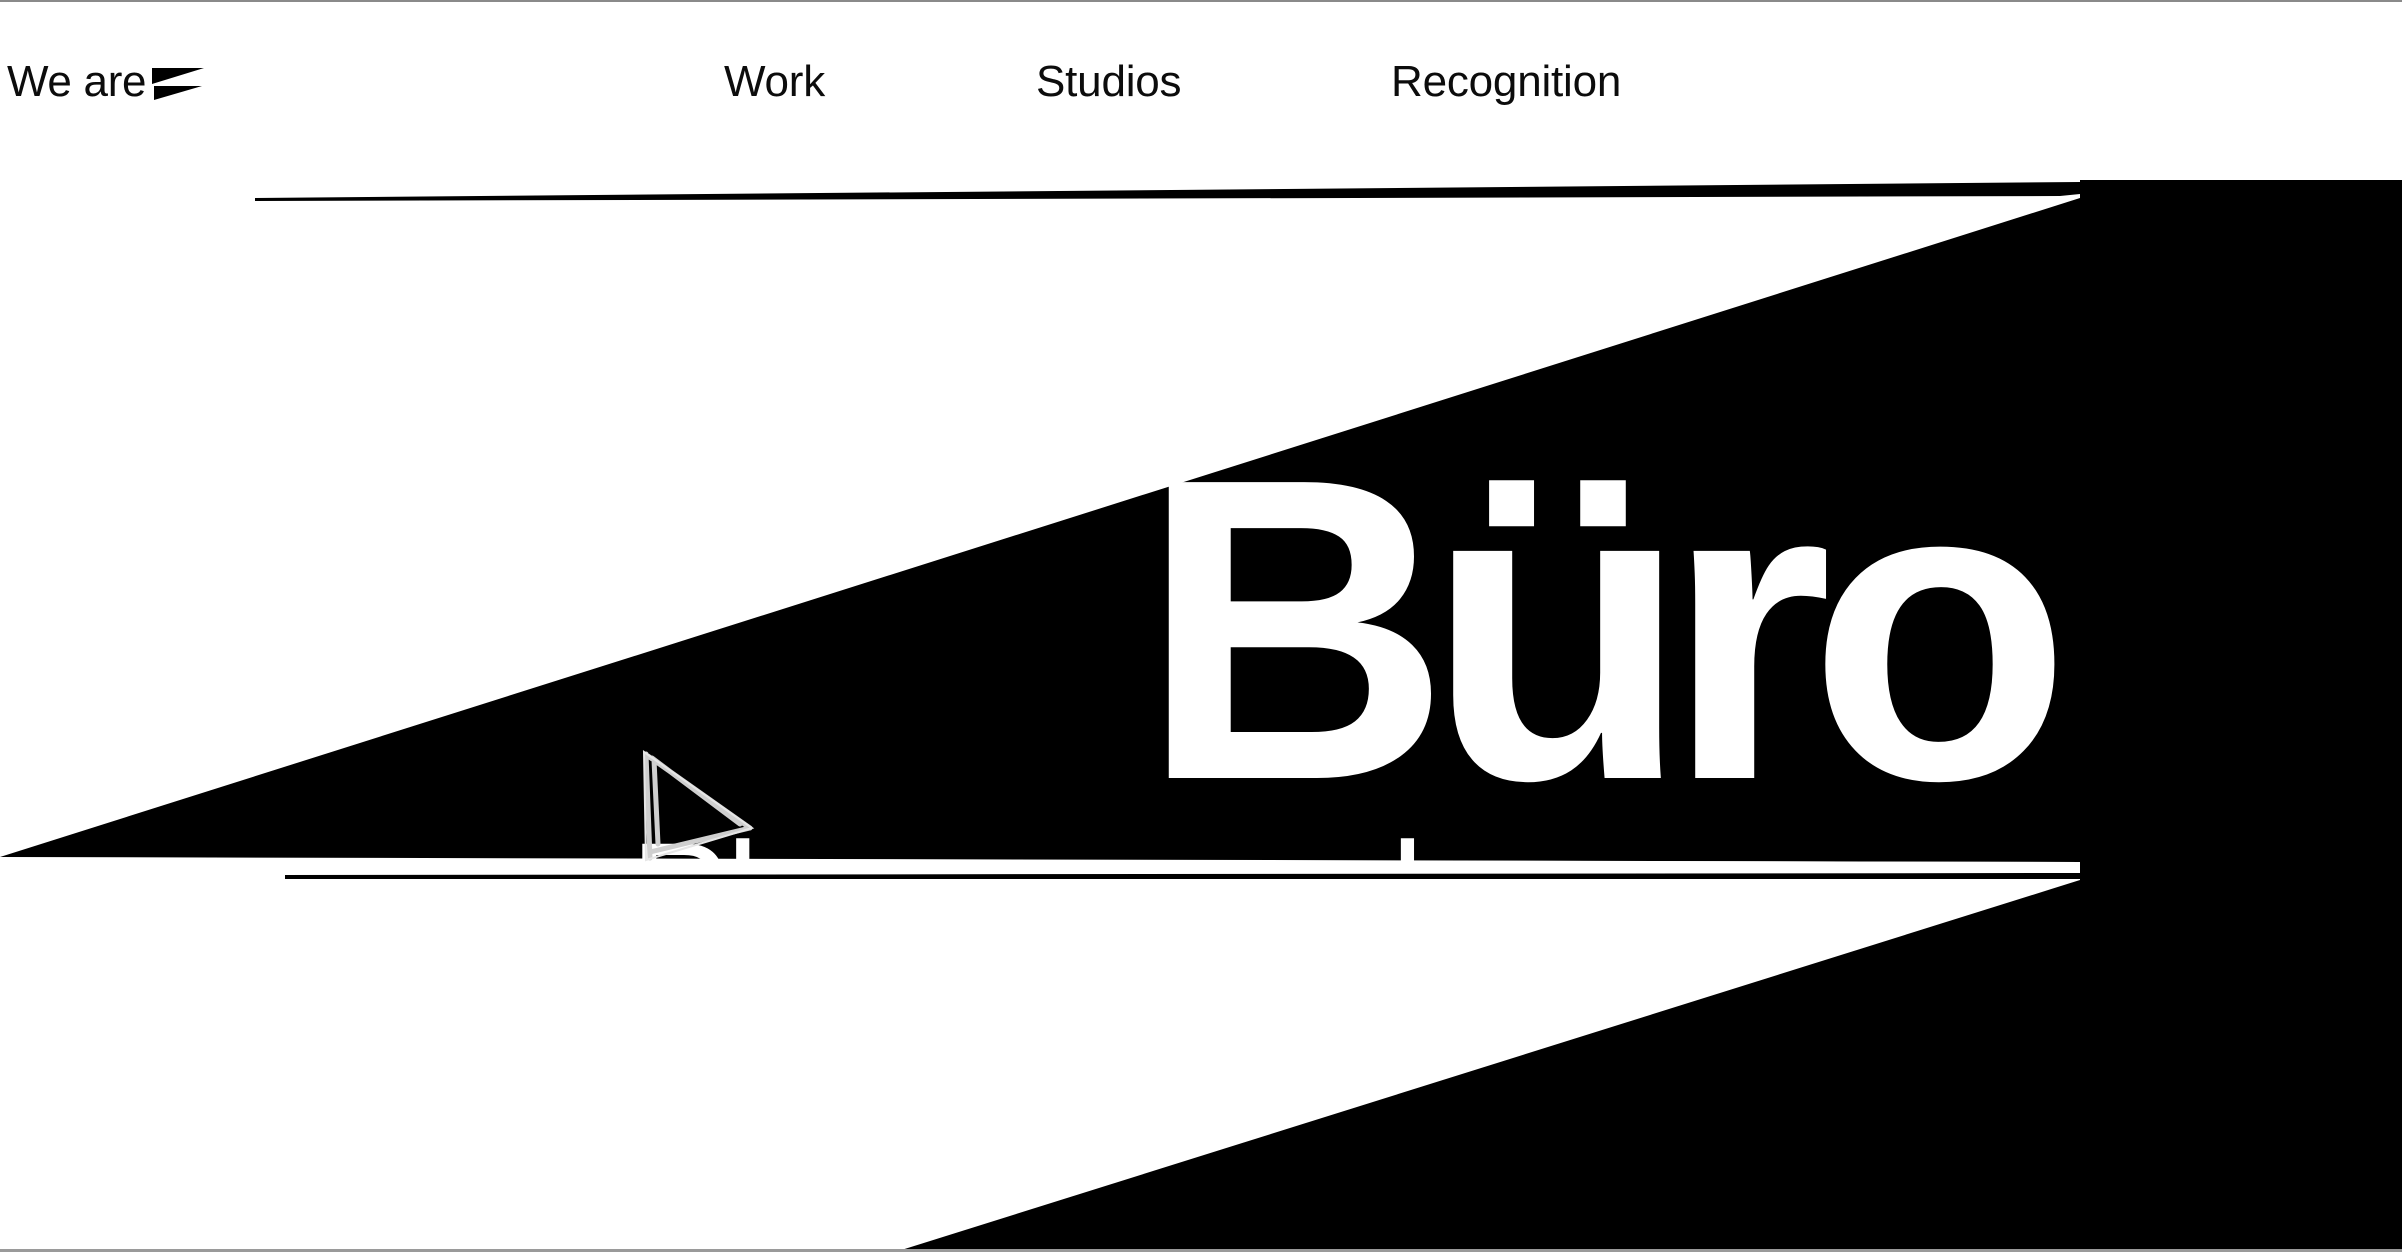  What do you see at coordinates (698, 806) in the screenshot?
I see `play-triangle-icon` at bounding box center [698, 806].